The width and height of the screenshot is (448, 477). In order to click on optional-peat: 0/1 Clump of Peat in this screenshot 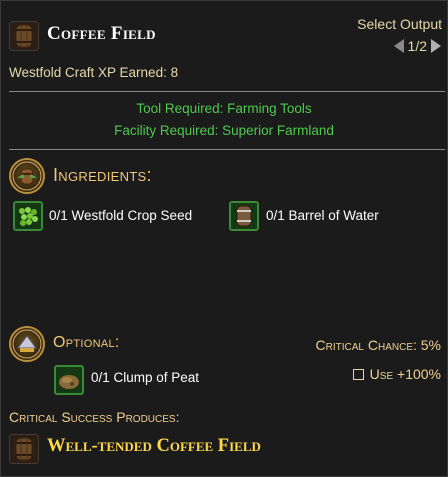, I will do `click(145, 377)`.